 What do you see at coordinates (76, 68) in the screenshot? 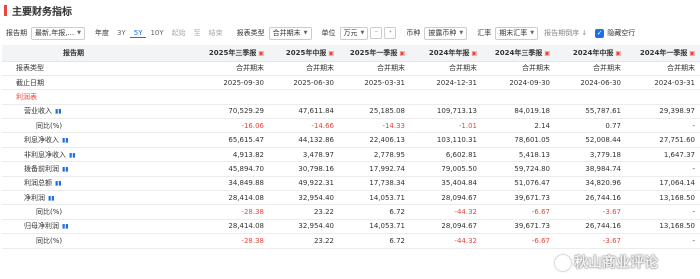
I see `row-label: 报表类型` at bounding box center [76, 68].